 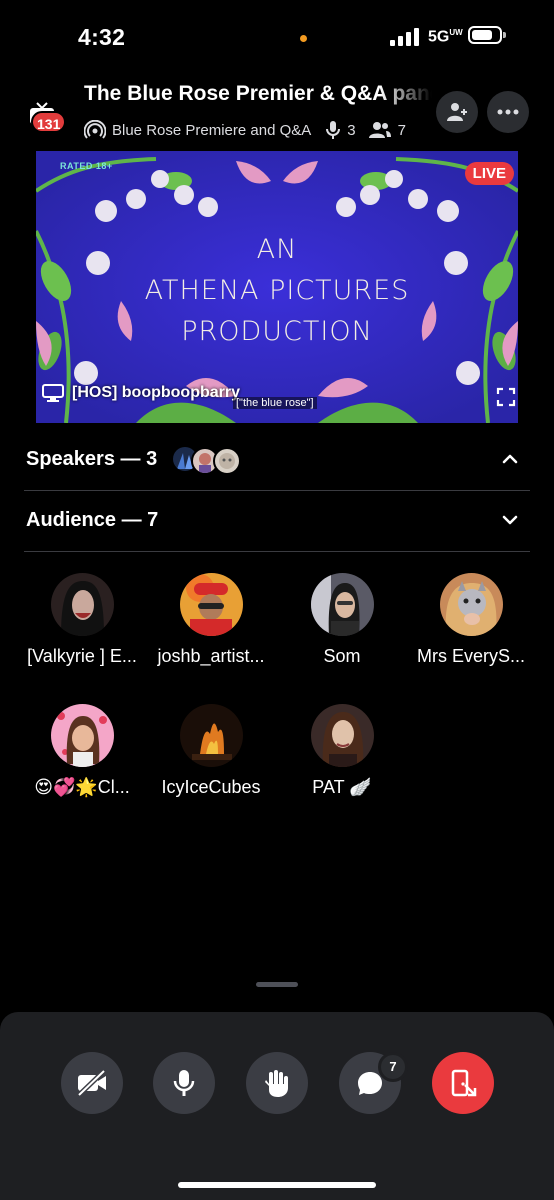 I want to click on video-off-icon, so click(x=91, y=1083).